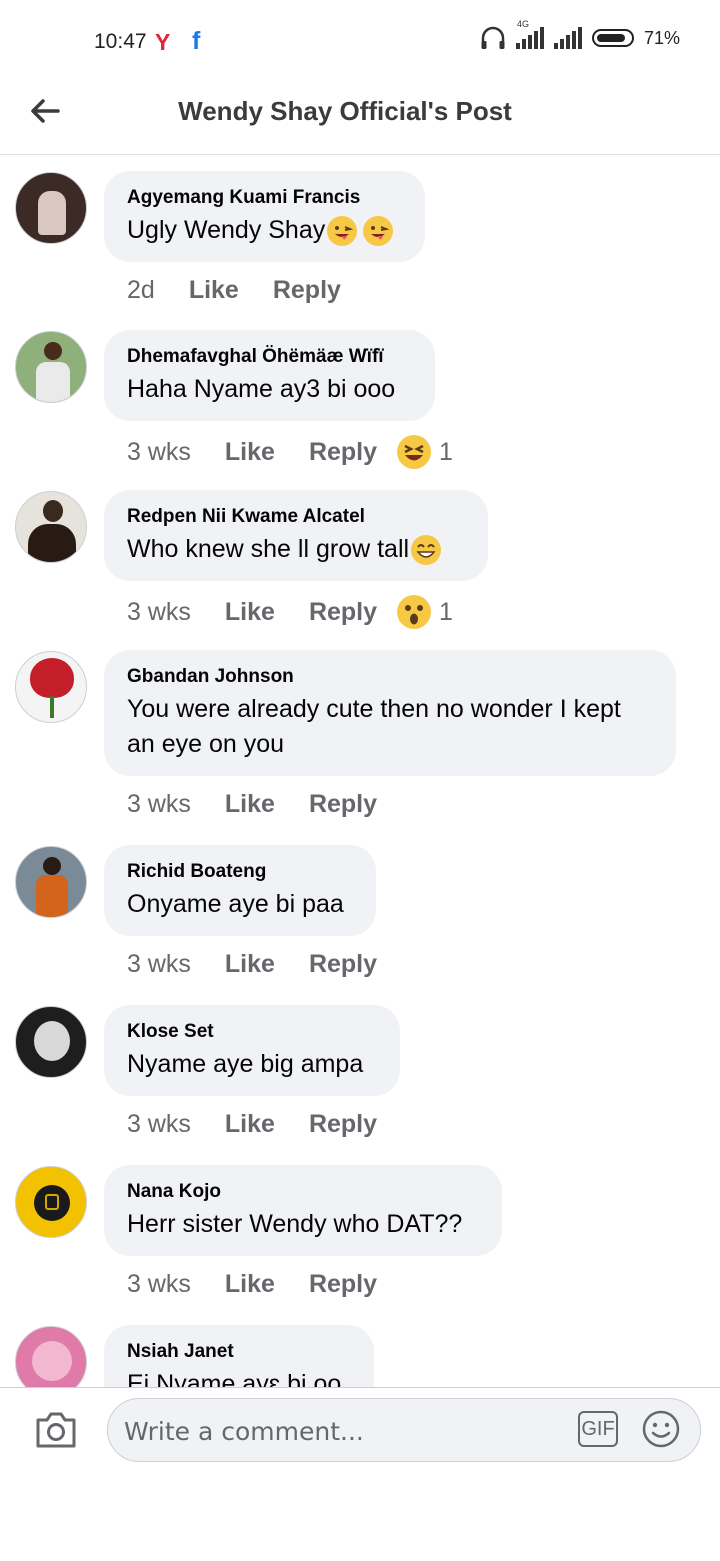 This screenshot has height=1561, width=720. Describe the element at coordinates (302, 1192) in the screenshot. I see `comment-author: Nana Kojo` at that location.